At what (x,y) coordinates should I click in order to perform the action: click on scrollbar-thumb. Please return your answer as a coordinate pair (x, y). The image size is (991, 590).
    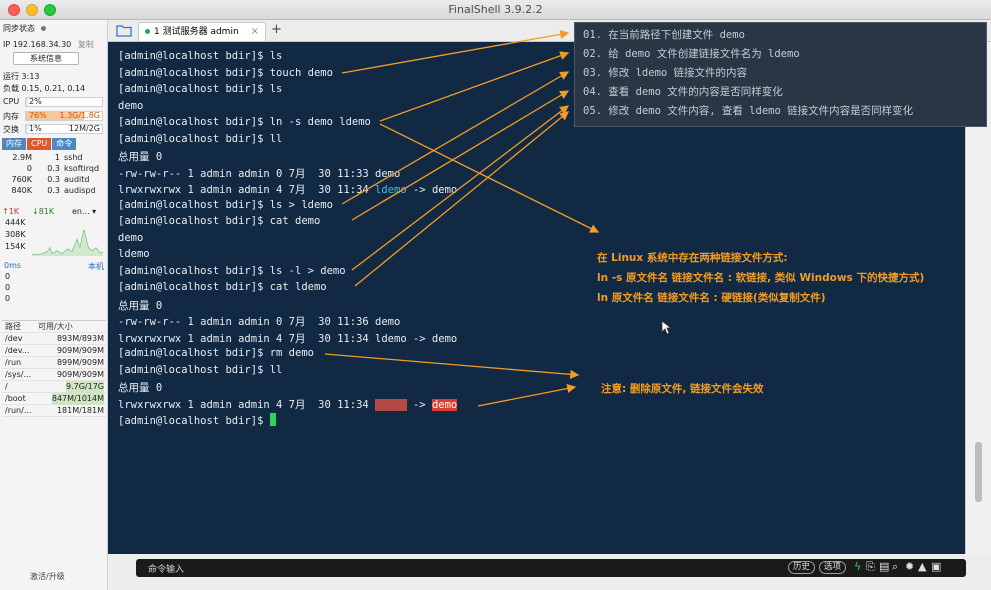
    Looking at the image, I should click on (978, 472).